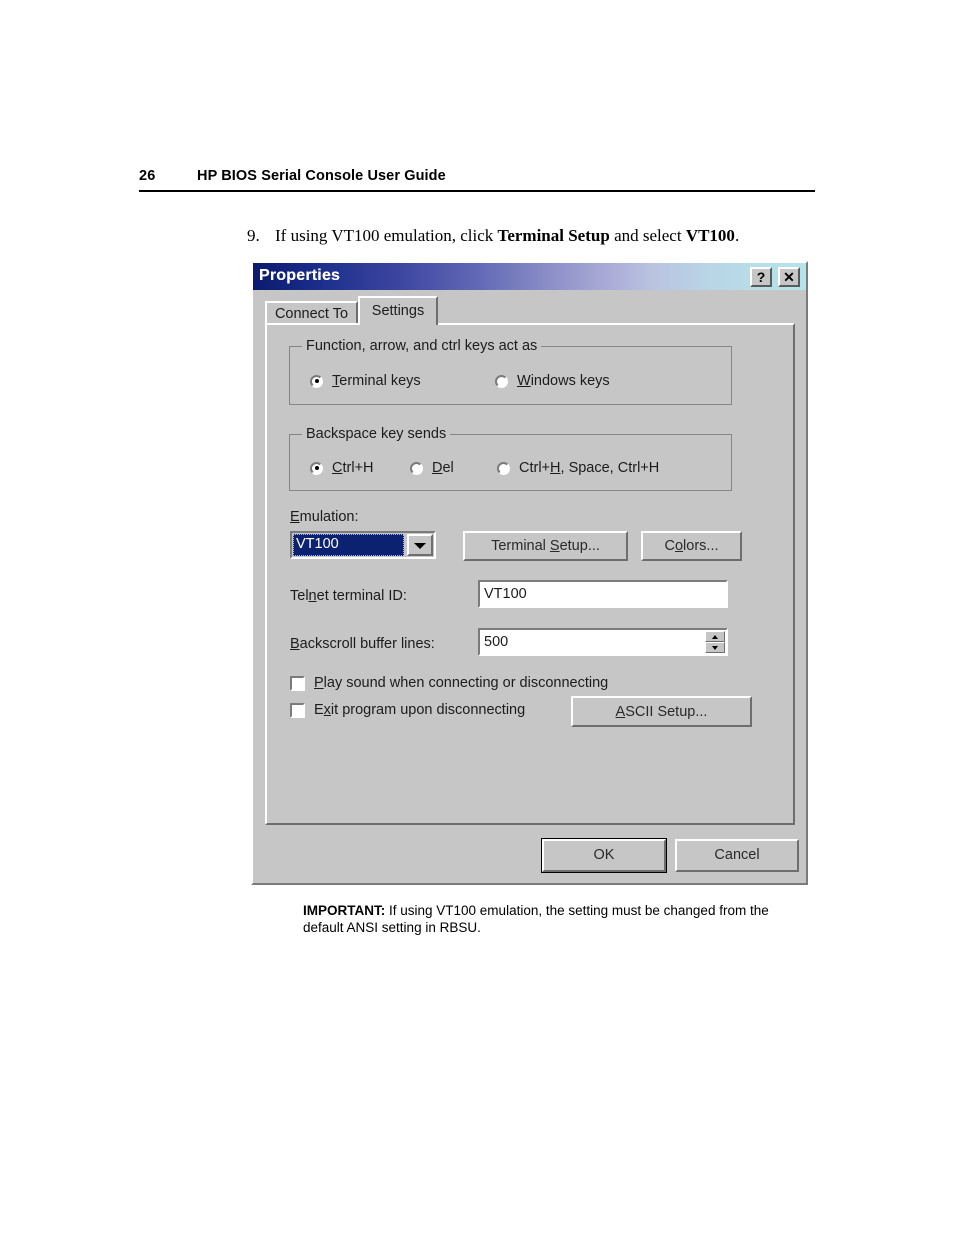 Image resolution: width=954 pixels, height=1235 pixels. Describe the element at coordinates (555, 468) in the screenshot. I see `accel-char: H` at that location.